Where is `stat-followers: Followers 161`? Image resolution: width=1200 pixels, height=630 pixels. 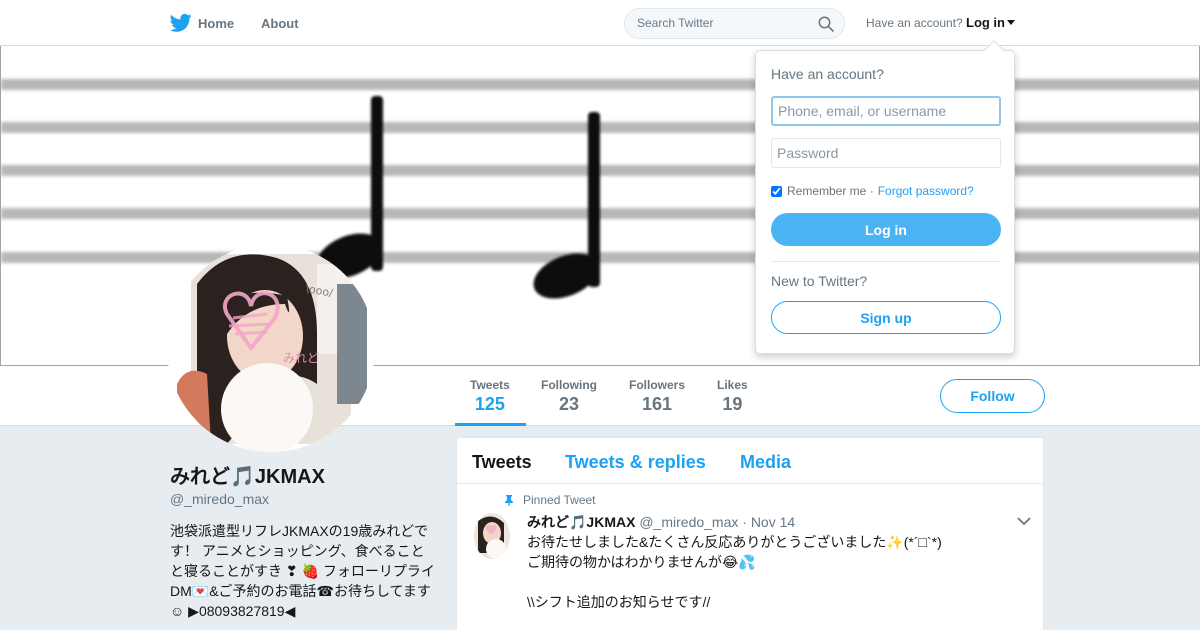 stat-followers: Followers 161 is located at coordinates (657, 396).